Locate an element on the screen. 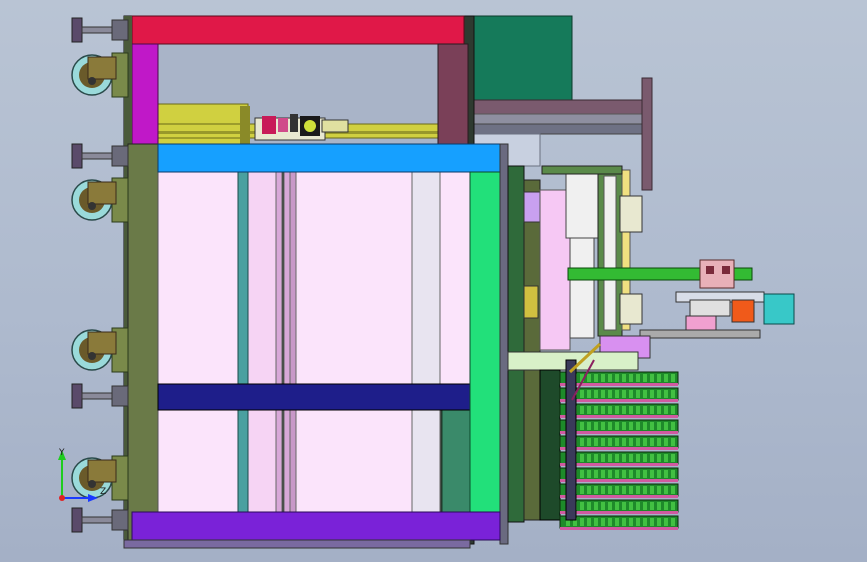 This screenshot has height=562, width=867. panel-left-bottom is located at coordinates (198, 461).